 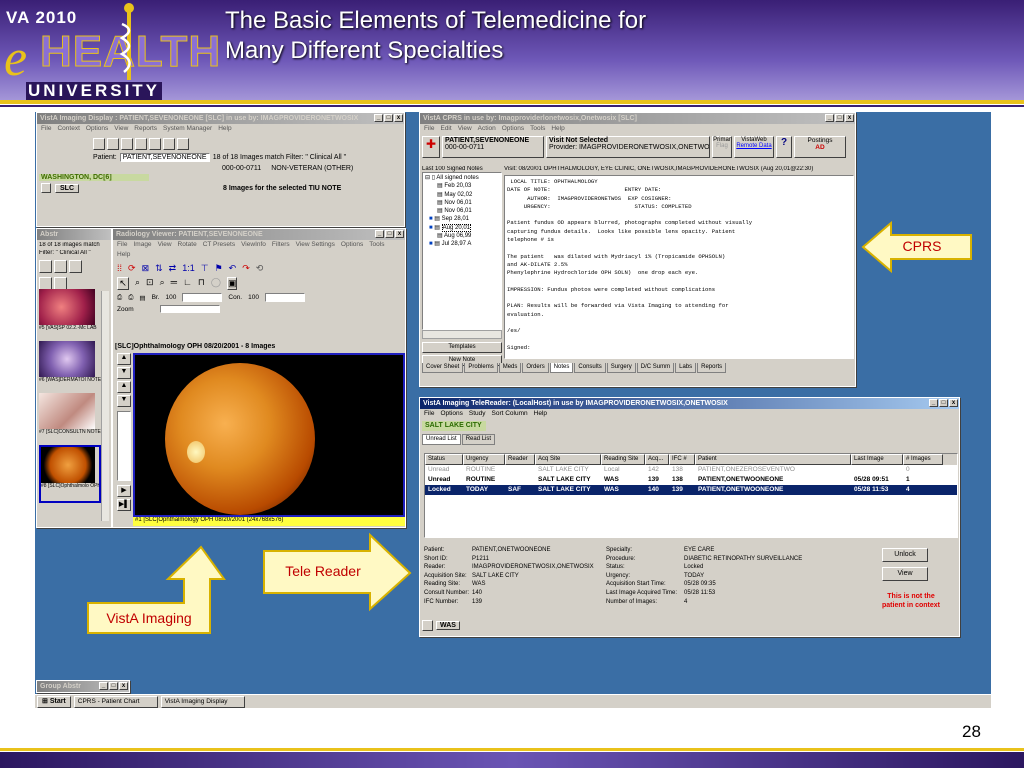 What do you see at coordinates (462, 347) in the screenshot?
I see `templates-button: Templates` at bounding box center [462, 347].